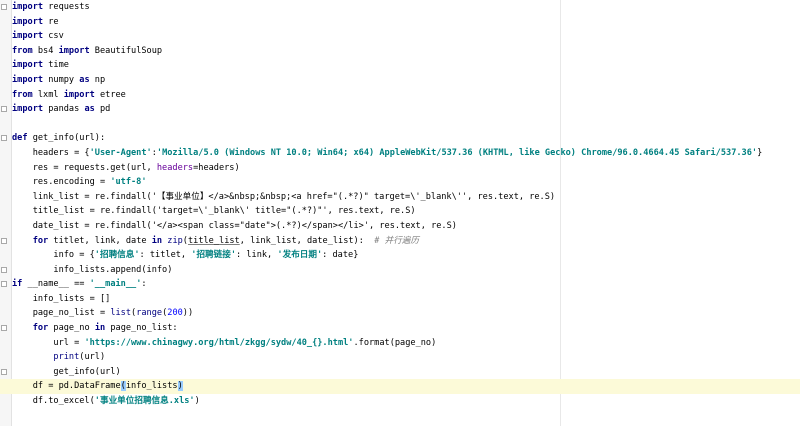  What do you see at coordinates (121, 313) in the screenshot?
I see `code-token-builtin: list` at bounding box center [121, 313].